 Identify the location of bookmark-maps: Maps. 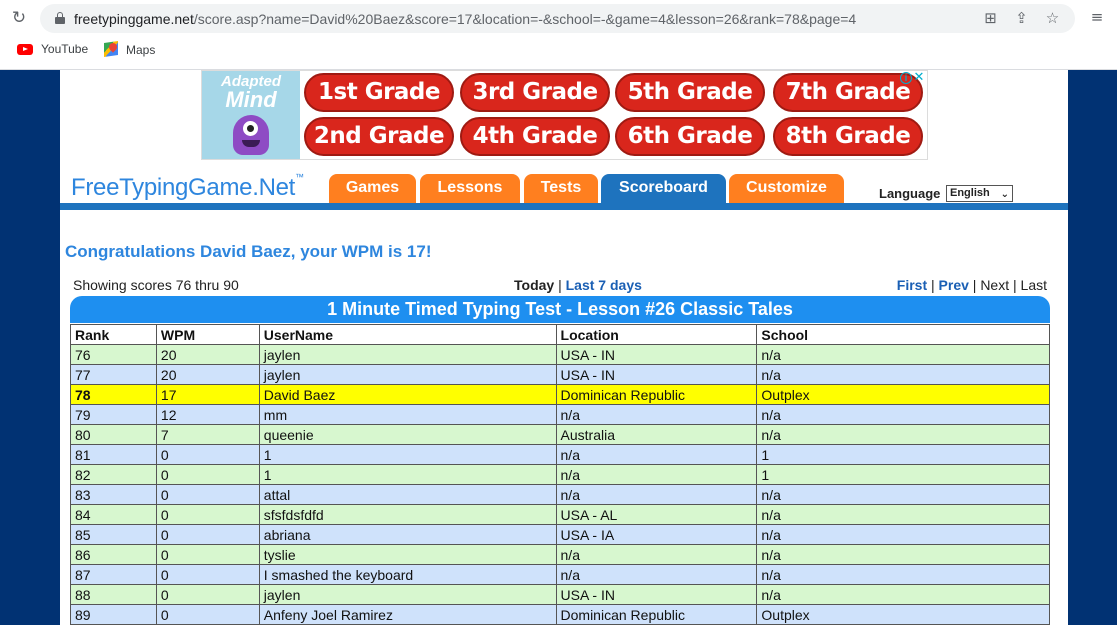
(130, 49).